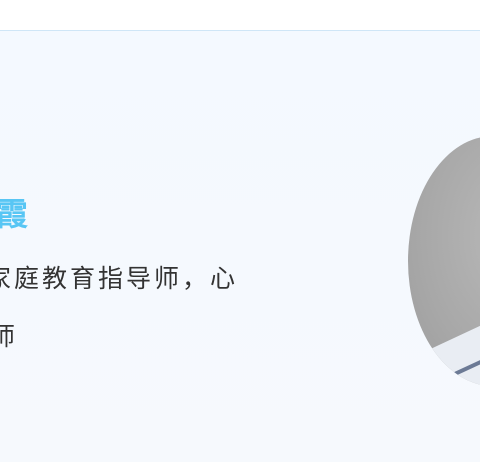 The height and width of the screenshot is (464, 480). Describe the element at coordinates (15, 214) in the screenshot. I see `teacher-name: 霞` at that location.